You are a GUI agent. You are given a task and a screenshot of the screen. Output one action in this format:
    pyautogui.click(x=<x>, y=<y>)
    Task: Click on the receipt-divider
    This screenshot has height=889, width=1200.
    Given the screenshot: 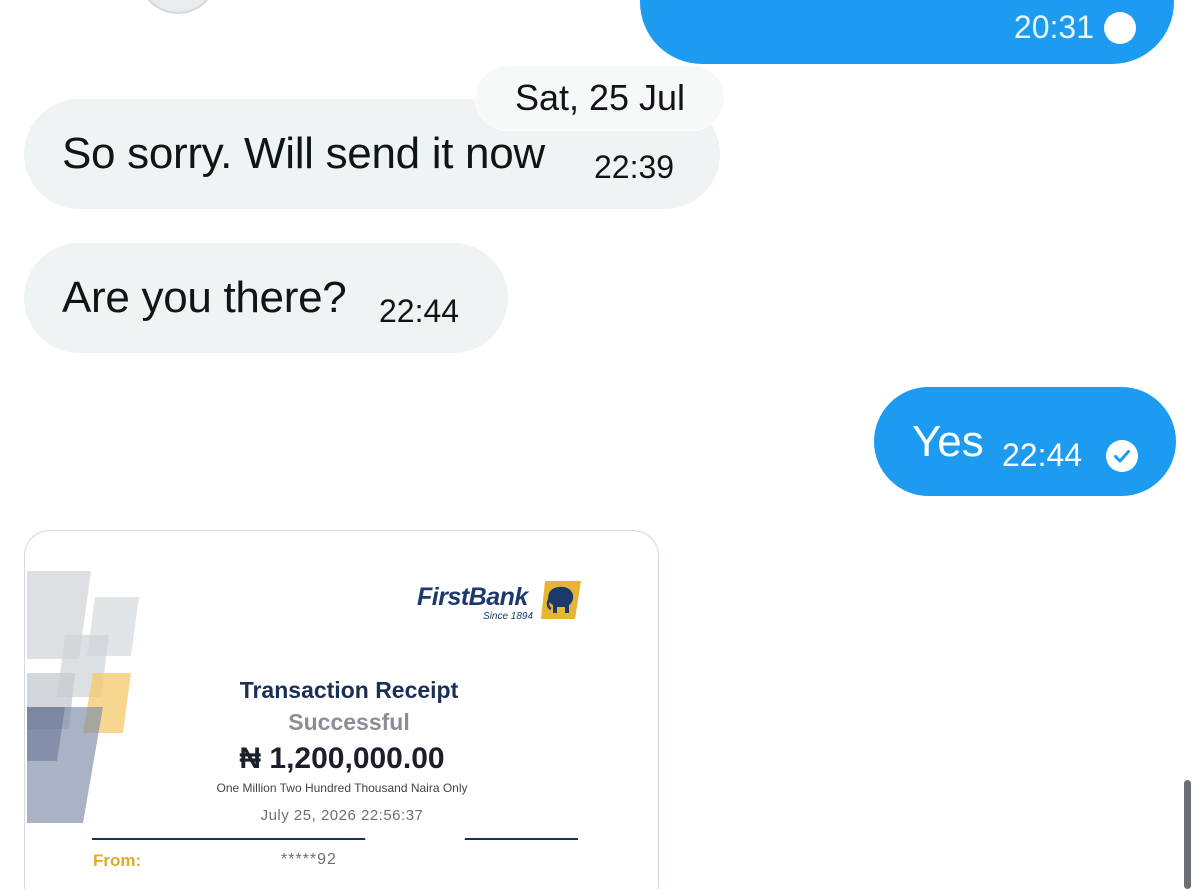 What is the action you would take?
    pyautogui.click(x=335, y=839)
    